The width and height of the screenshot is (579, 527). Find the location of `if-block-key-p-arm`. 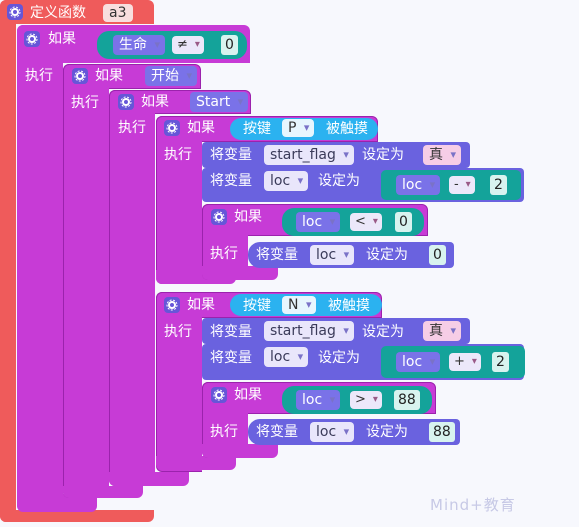

if-block-key-p-arm is located at coordinates (179, 200).